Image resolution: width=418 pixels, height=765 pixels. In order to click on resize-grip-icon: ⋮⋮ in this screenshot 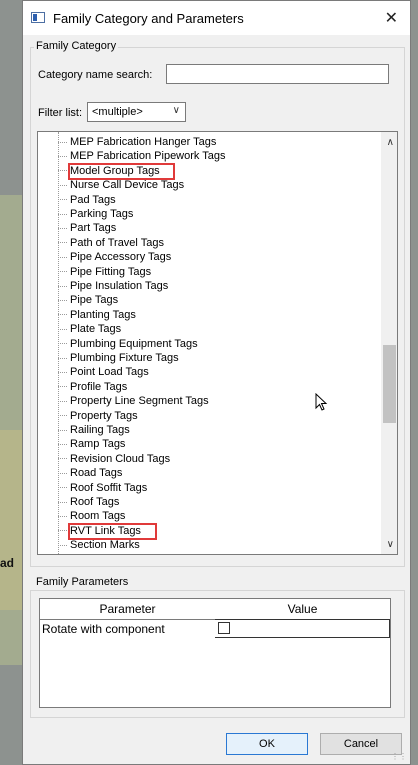, I will do `click(399, 756)`.